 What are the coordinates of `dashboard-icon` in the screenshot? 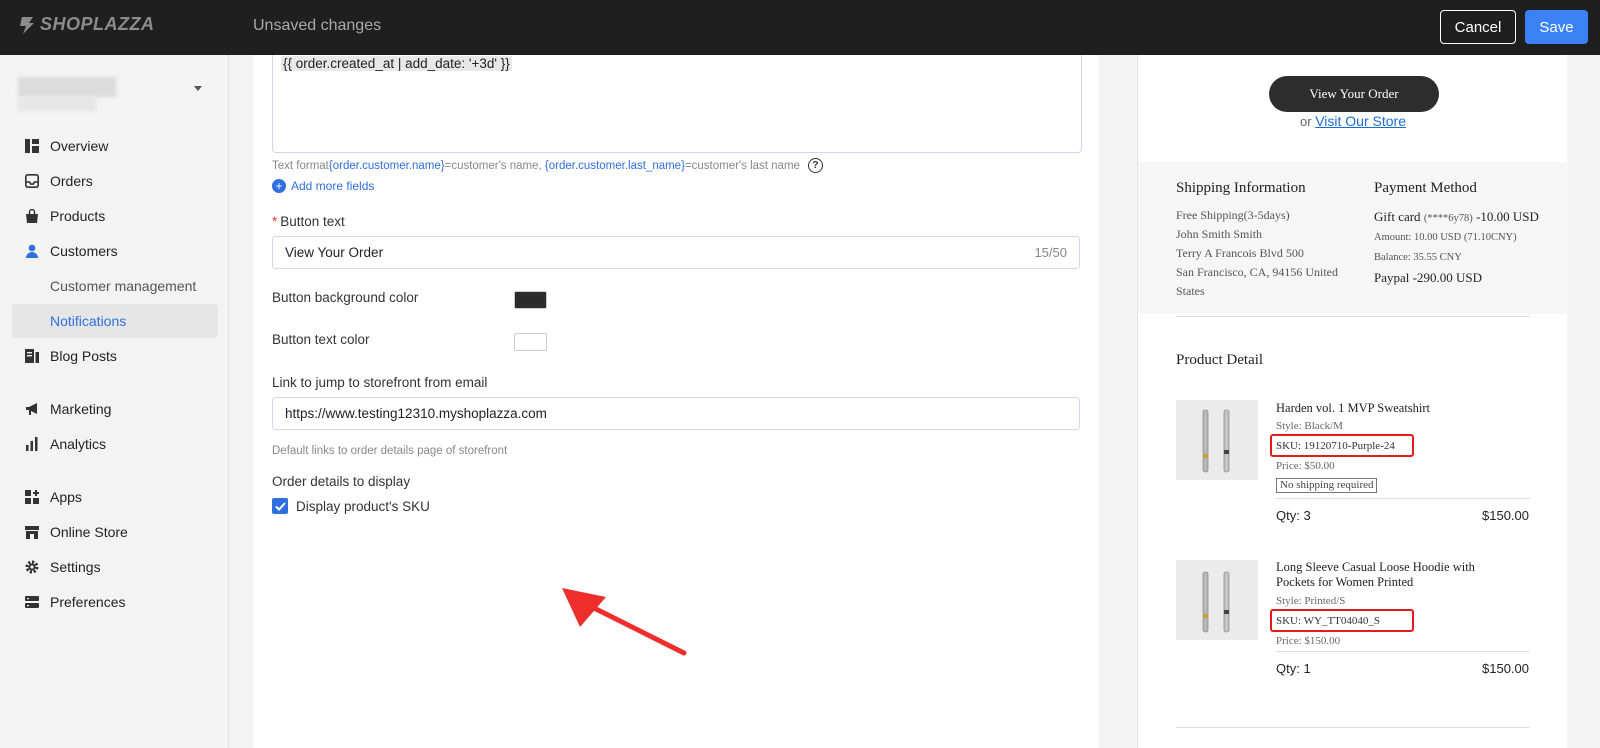 It's located at (32, 146).